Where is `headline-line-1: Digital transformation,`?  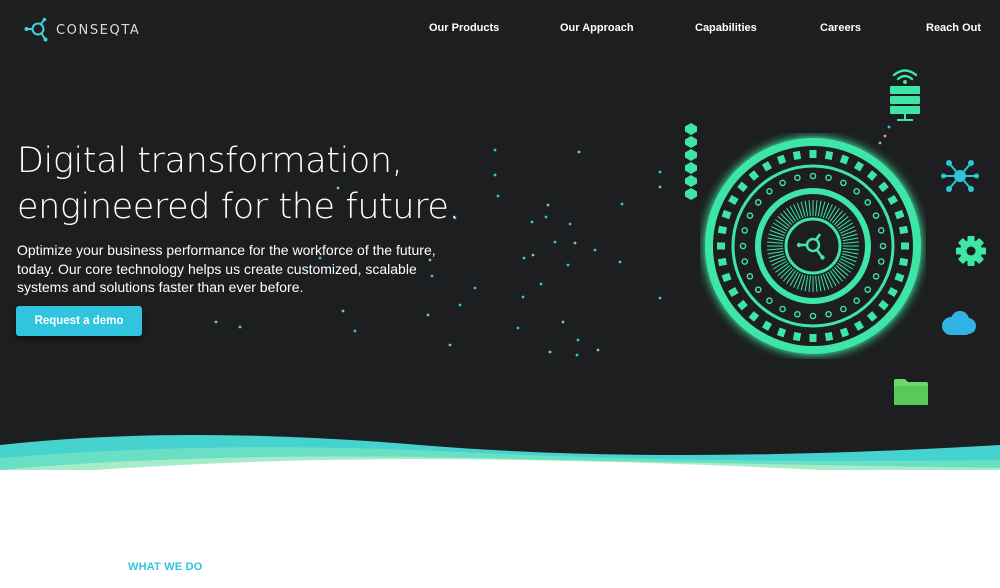 headline-line-1: Digital transformation, is located at coordinates (210, 161).